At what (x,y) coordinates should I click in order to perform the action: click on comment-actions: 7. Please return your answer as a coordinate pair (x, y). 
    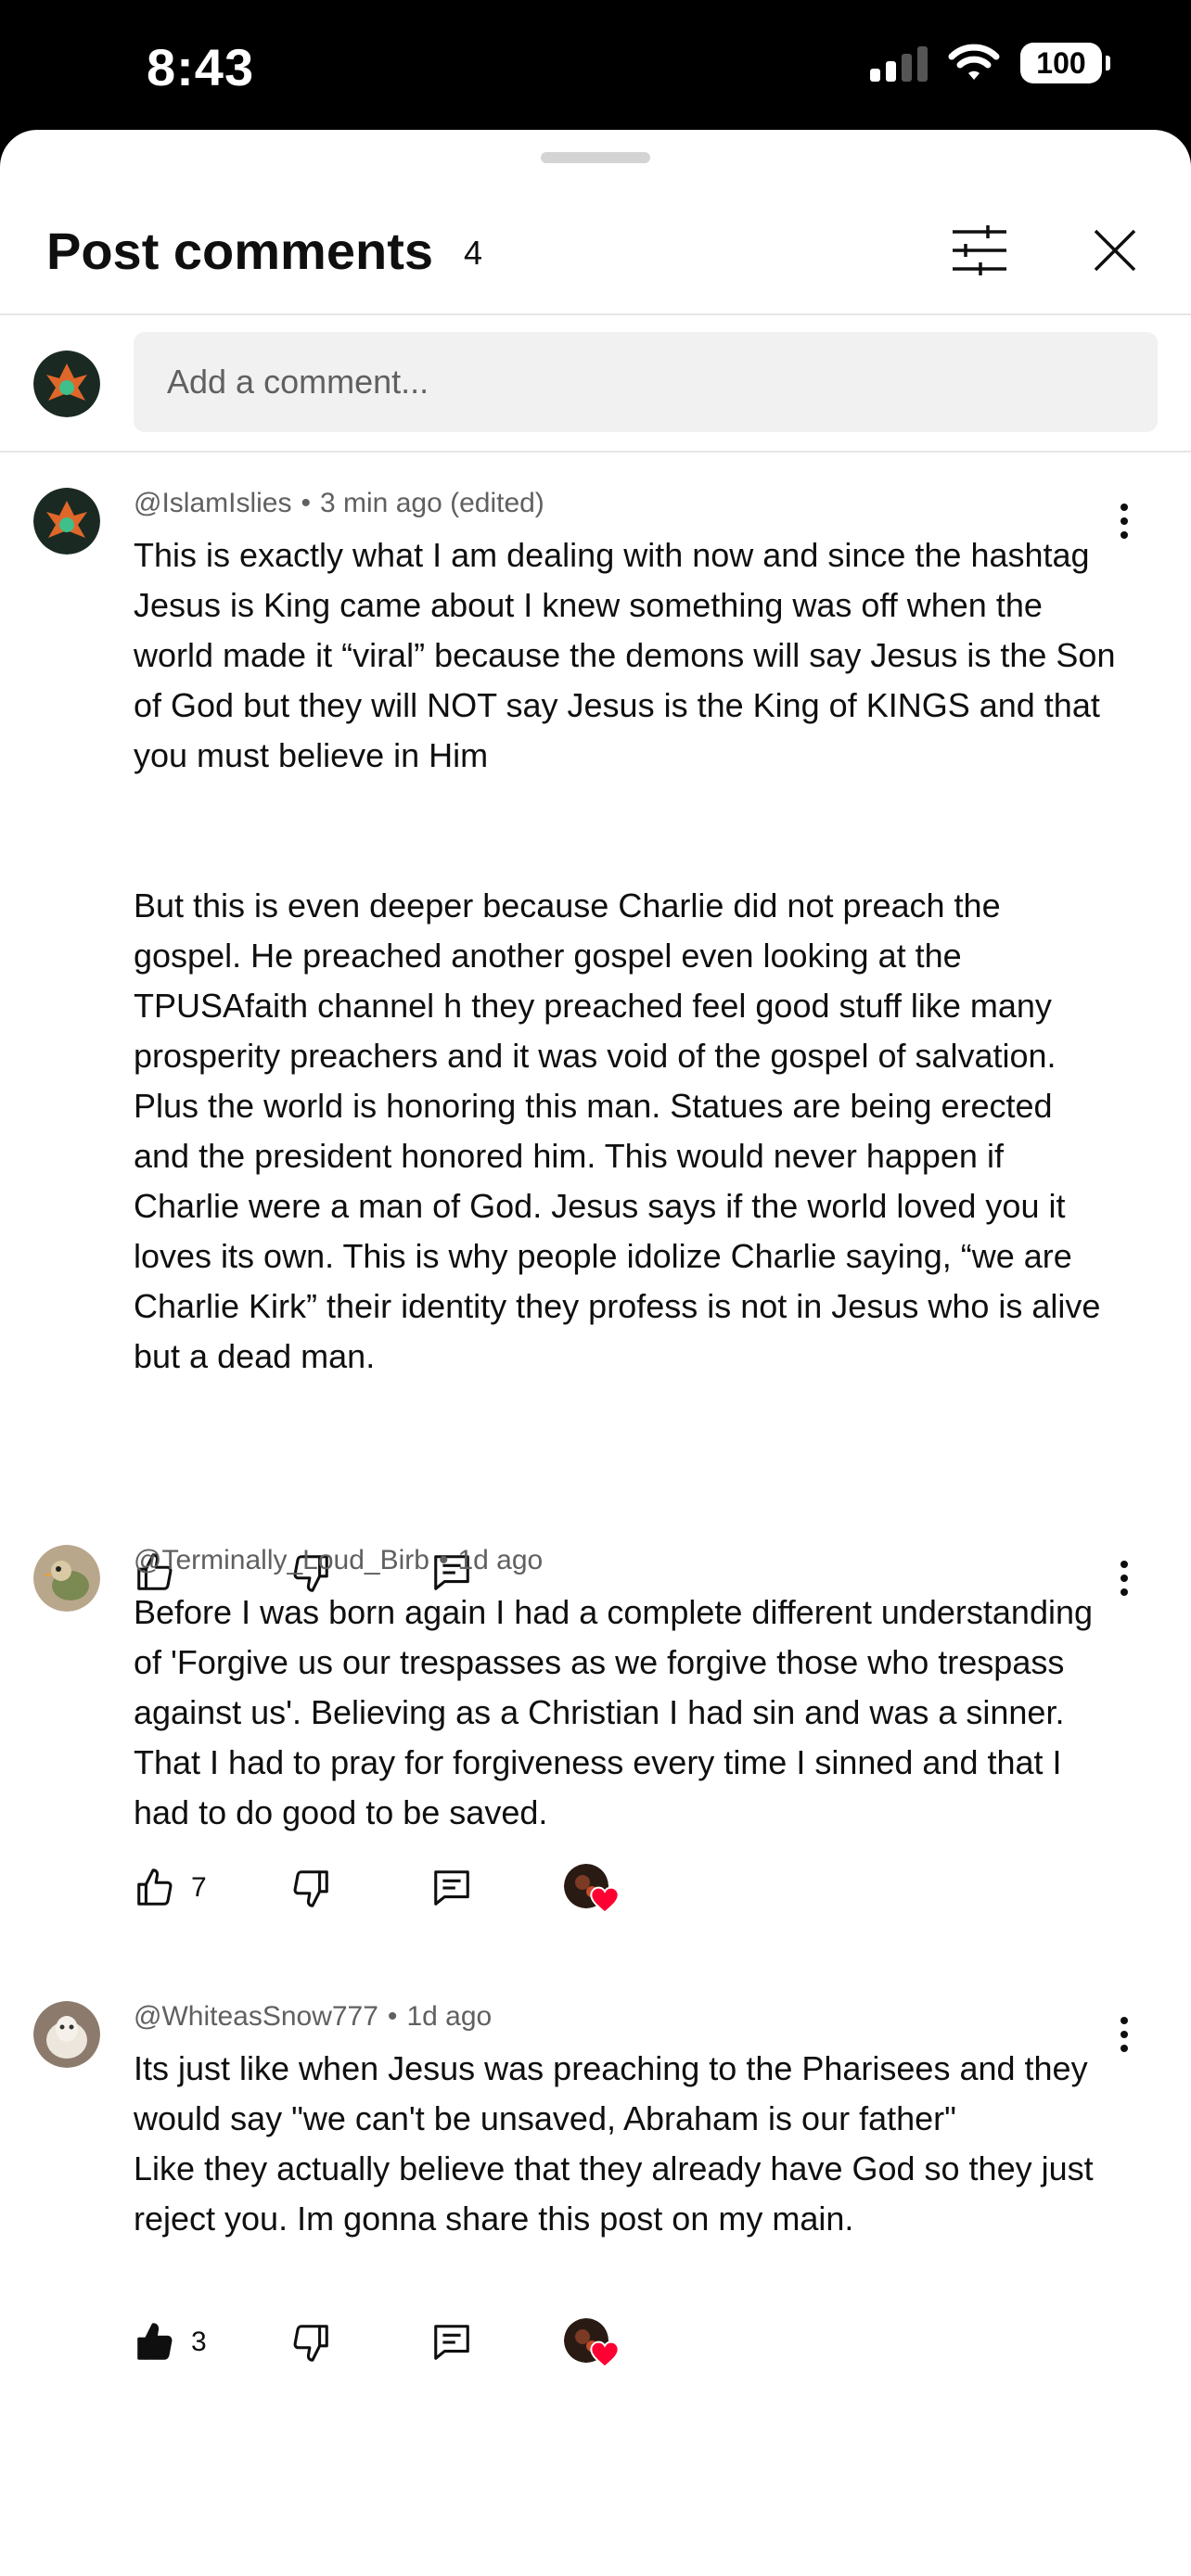
    Looking at the image, I should click on (505, 1888).